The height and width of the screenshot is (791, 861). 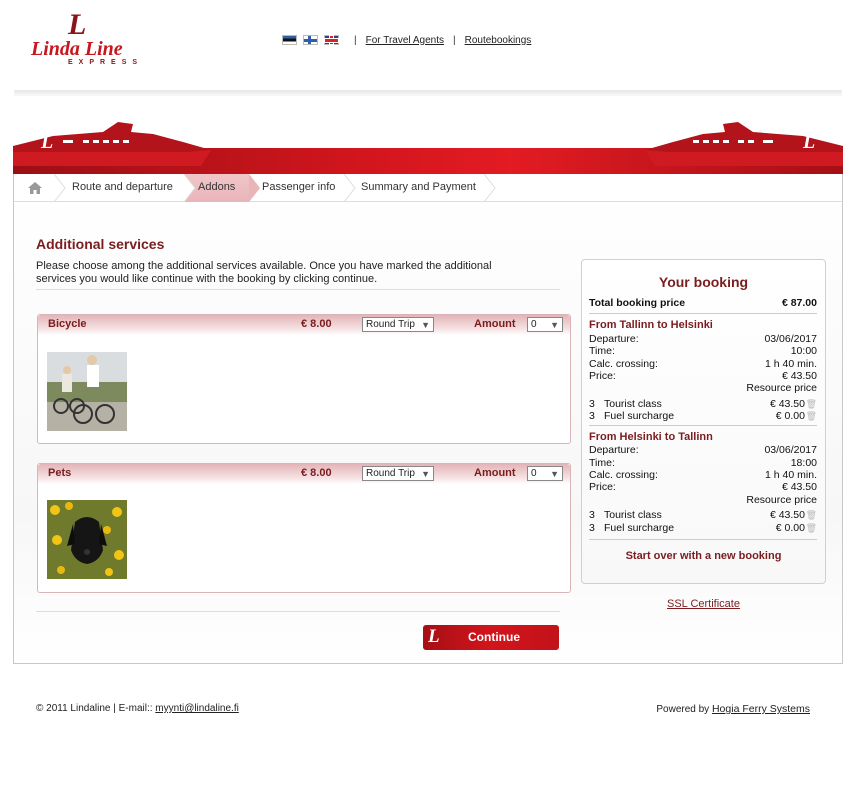 What do you see at coordinates (112, 144) in the screenshot?
I see `ship-left-icon: L` at bounding box center [112, 144].